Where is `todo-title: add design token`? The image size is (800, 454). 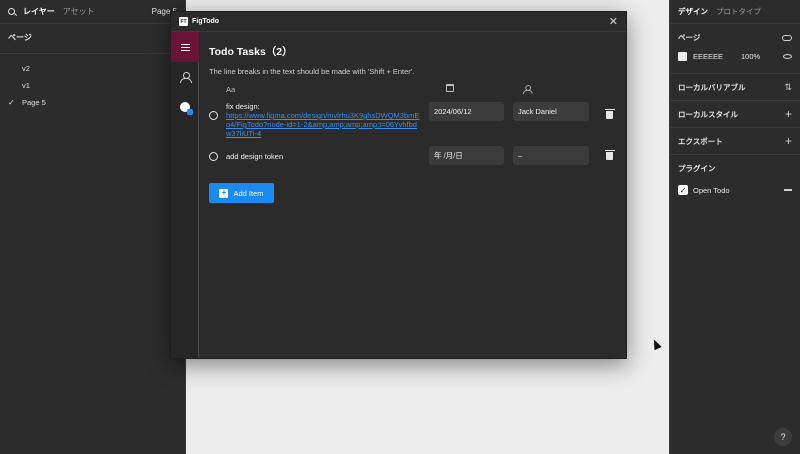 todo-title: add design token is located at coordinates (324, 156).